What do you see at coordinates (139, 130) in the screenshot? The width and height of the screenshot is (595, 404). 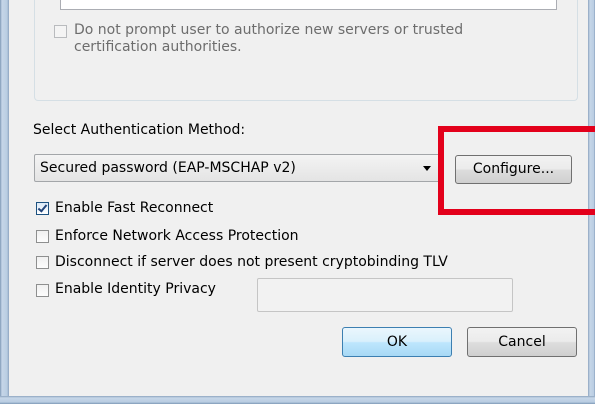 I see `auth-method-label: Select Authentication Method:` at bounding box center [139, 130].